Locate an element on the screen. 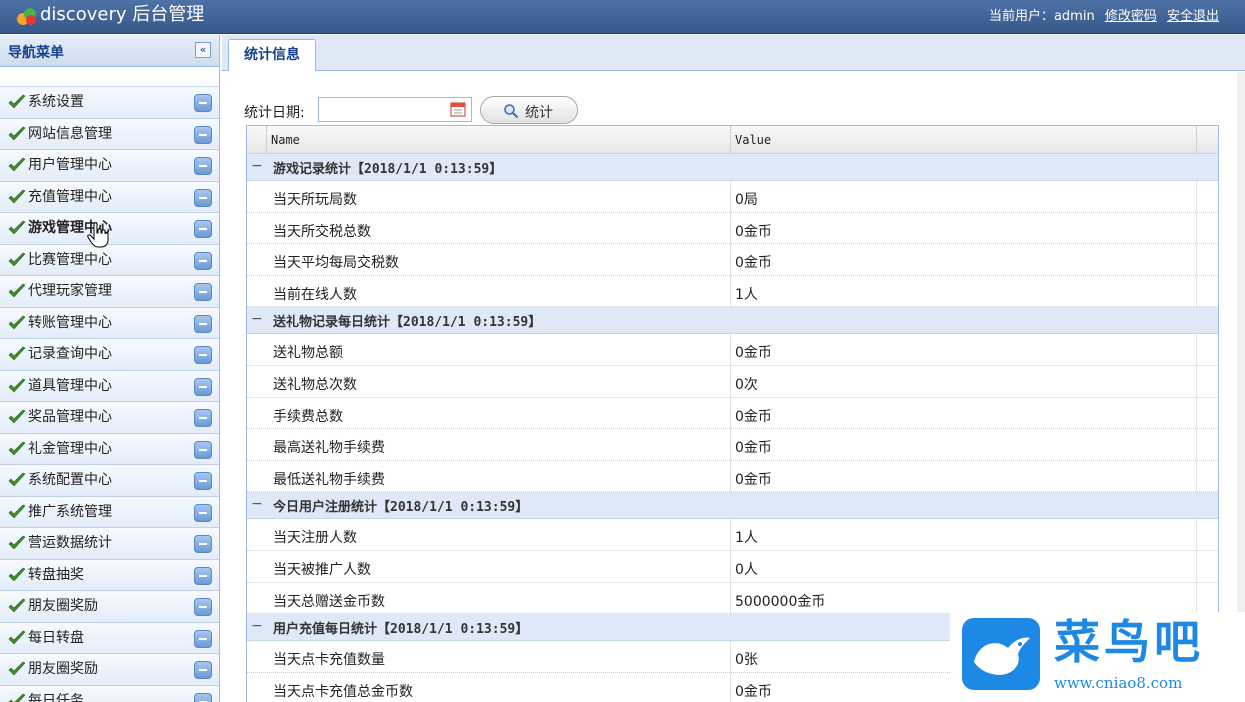 This screenshot has height=702, width=1245. table-row: 送礼物总次数 0次 is located at coordinates (732, 382).